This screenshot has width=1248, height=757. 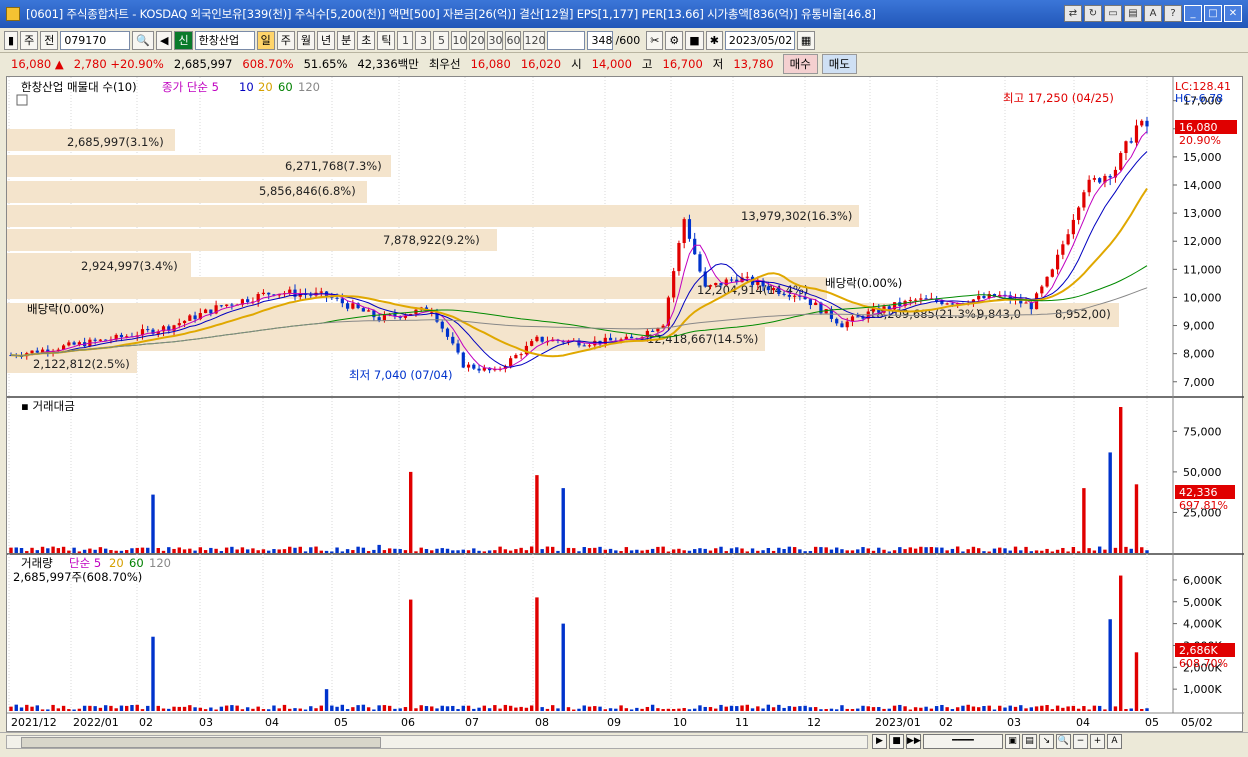 I want to click on code-input: 079170, so click(x=95, y=40).